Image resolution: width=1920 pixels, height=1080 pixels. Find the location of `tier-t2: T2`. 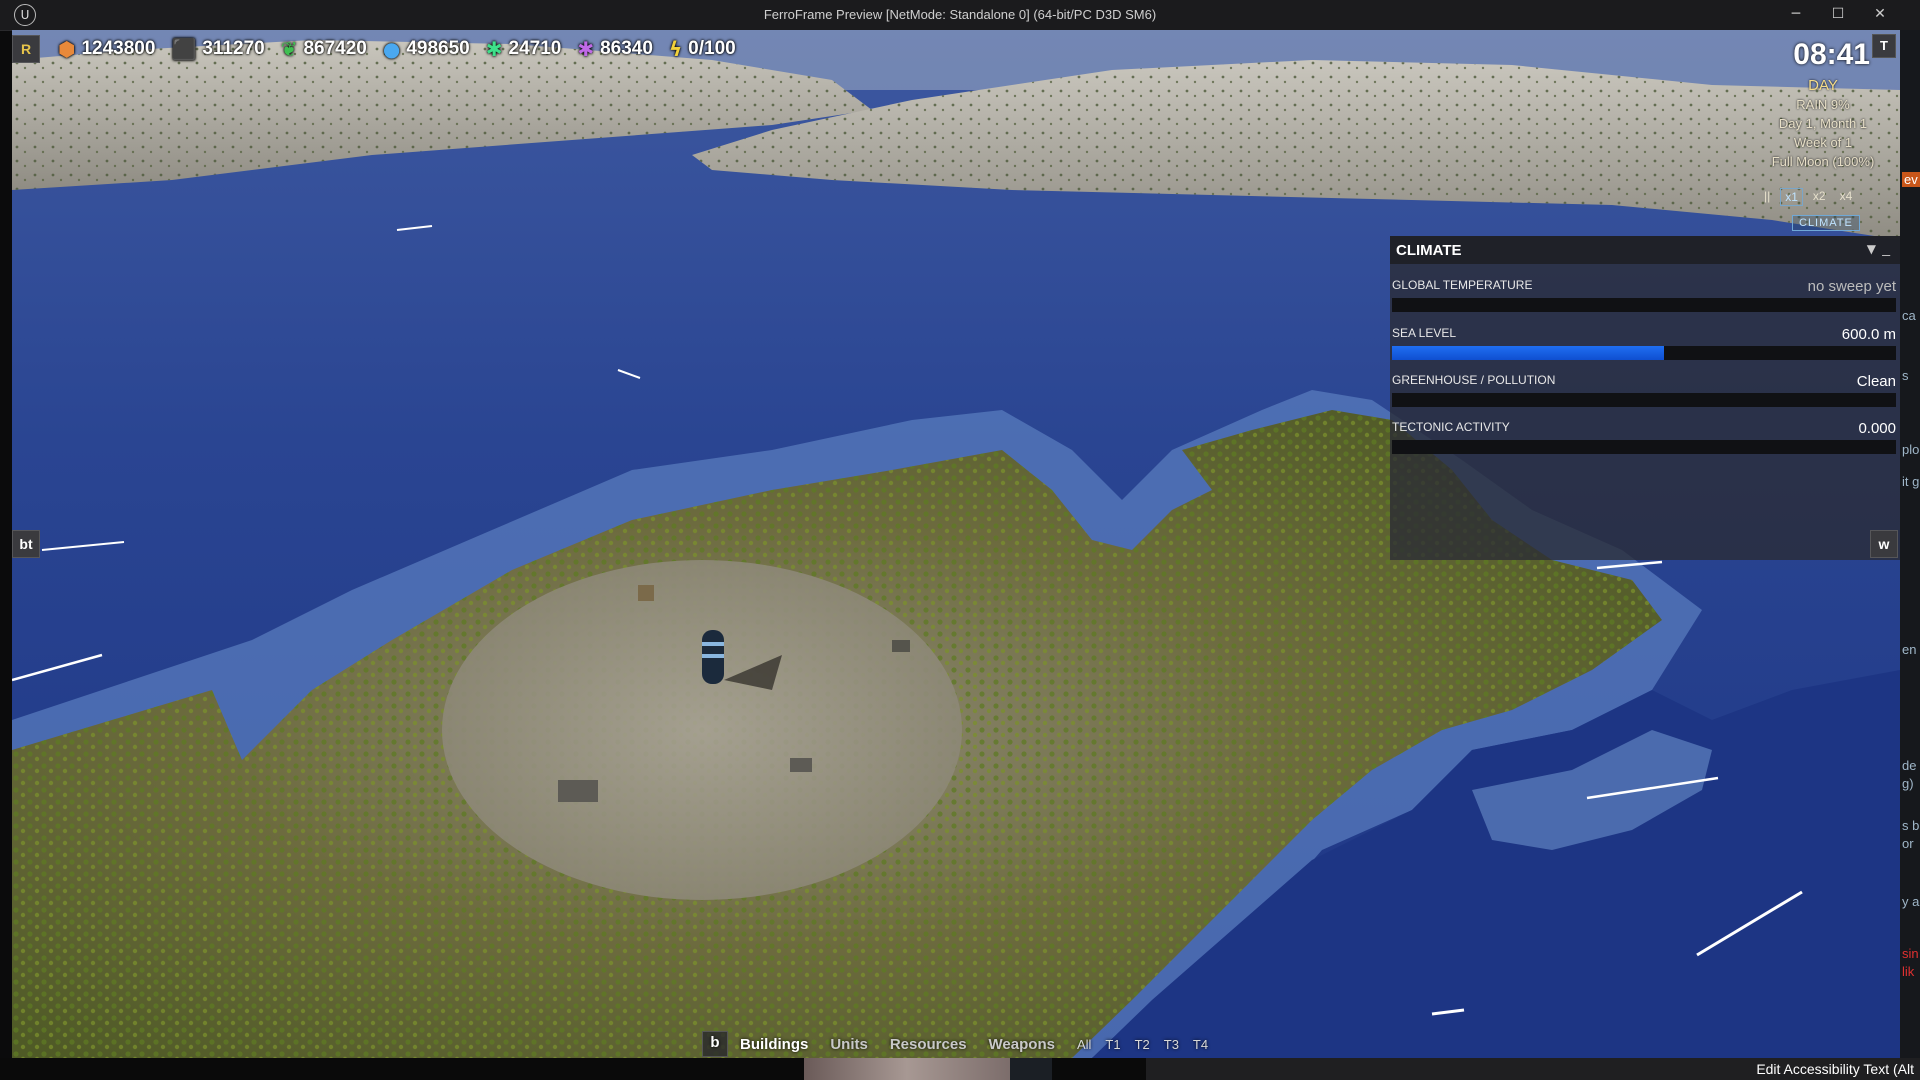

tier-t2: T2 is located at coordinates (1142, 1044).